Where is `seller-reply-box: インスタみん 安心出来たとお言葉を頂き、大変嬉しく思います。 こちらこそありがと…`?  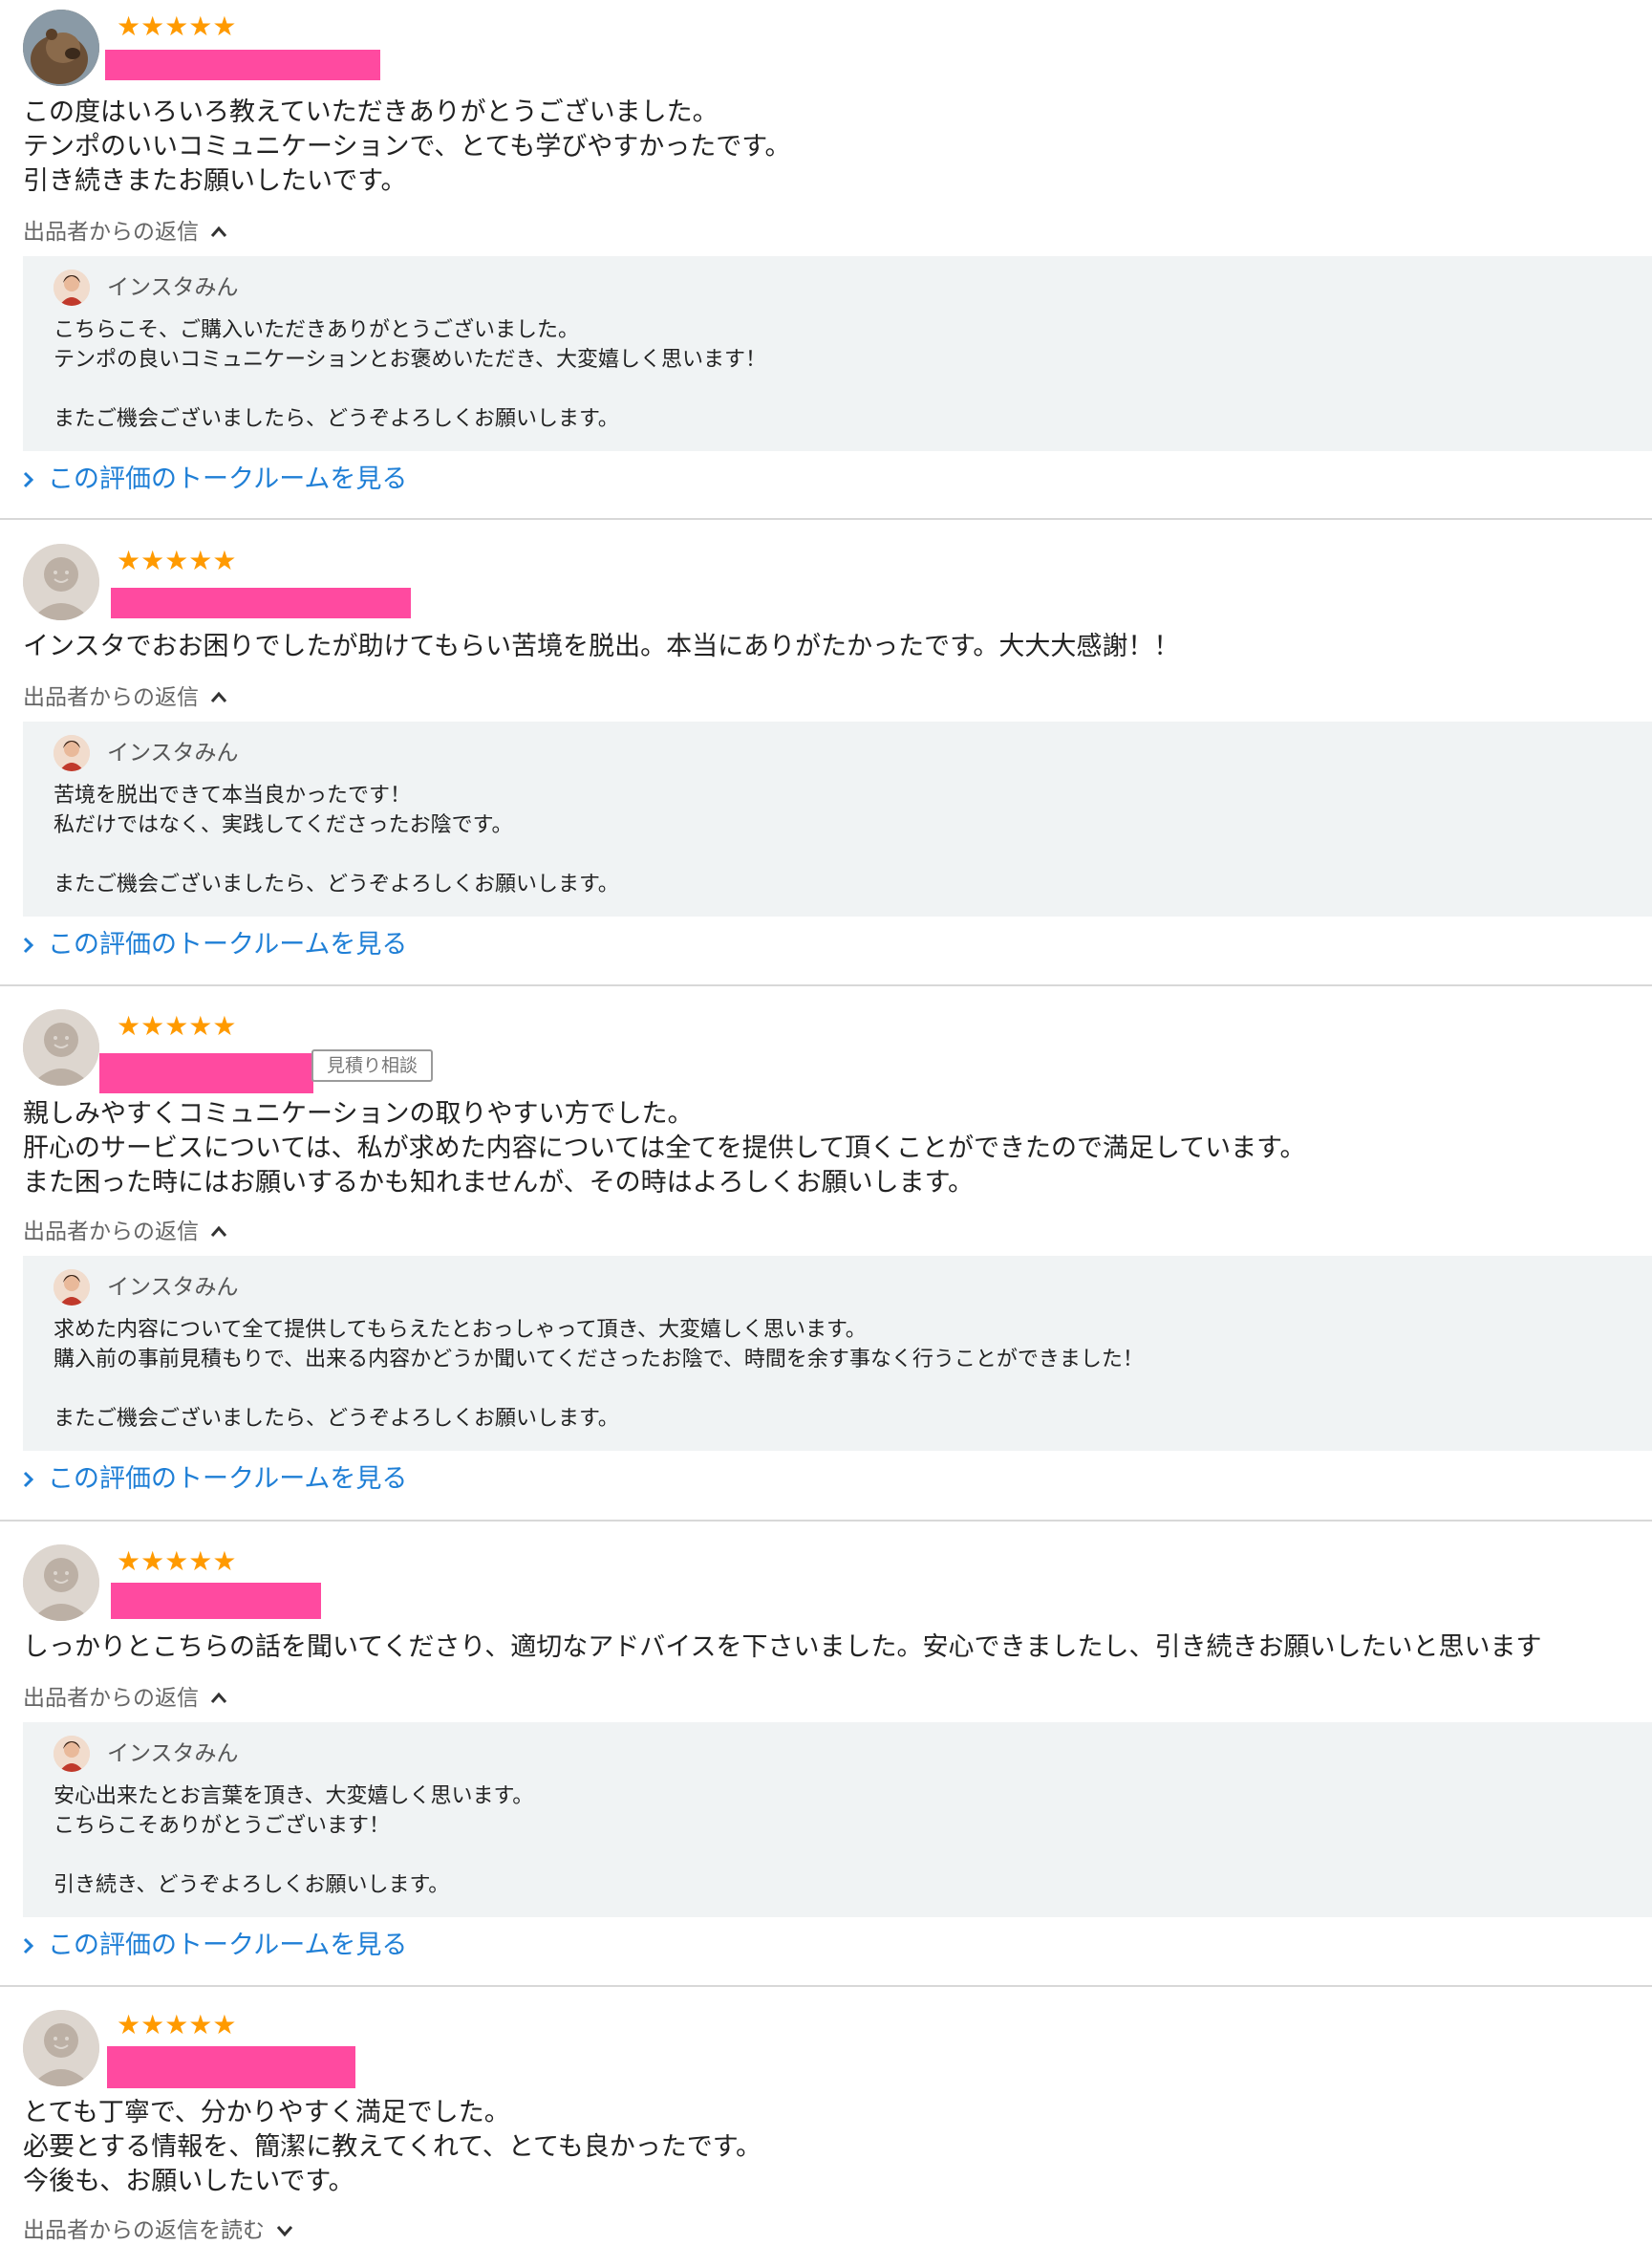
seller-reply-box: インスタみん 安心出来たとお言葉を頂き、大変嬉しく思います。 こちらこそありがと… is located at coordinates (838, 1819).